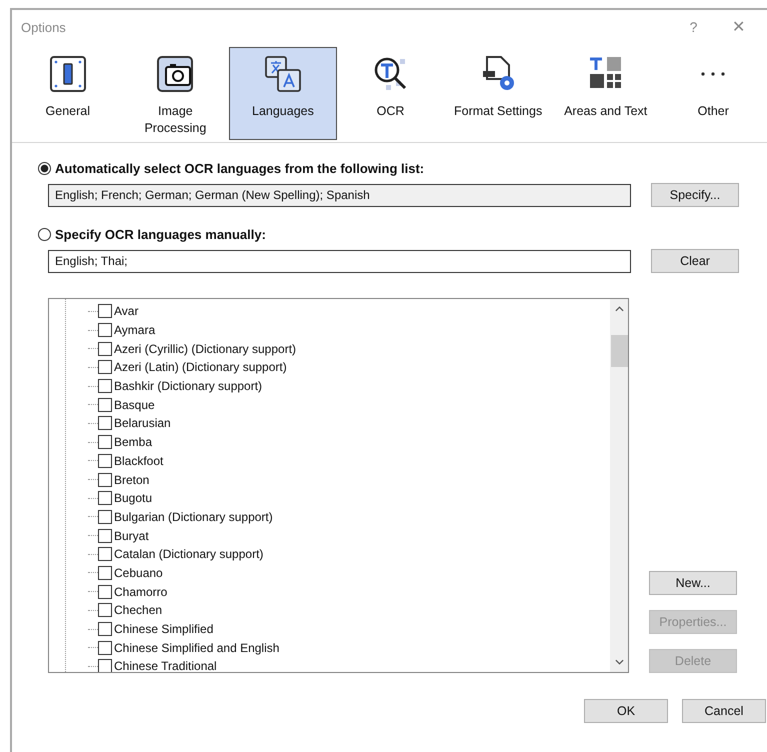 The image size is (767, 752). Describe the element at coordinates (693, 27) in the screenshot. I see `help-button: ?` at that location.